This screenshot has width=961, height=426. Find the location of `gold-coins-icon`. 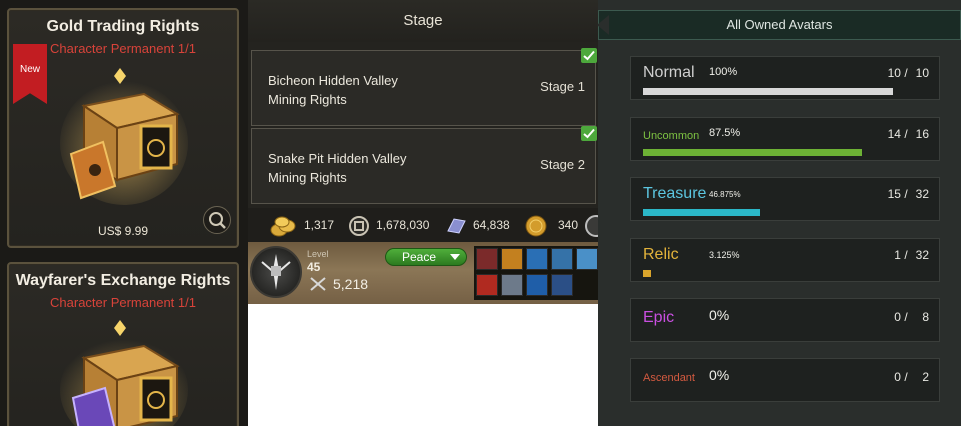

gold-coins-icon is located at coordinates (283, 226).